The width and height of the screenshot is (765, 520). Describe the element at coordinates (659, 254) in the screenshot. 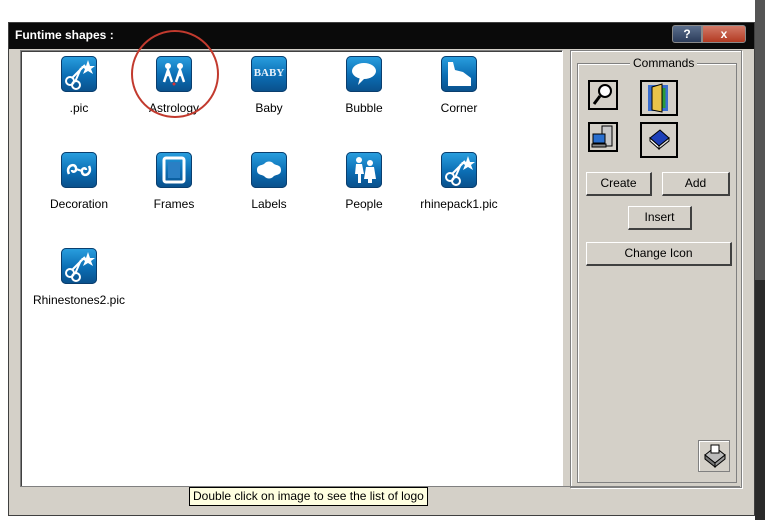

I see `change-icon-button: Change Icon` at that location.